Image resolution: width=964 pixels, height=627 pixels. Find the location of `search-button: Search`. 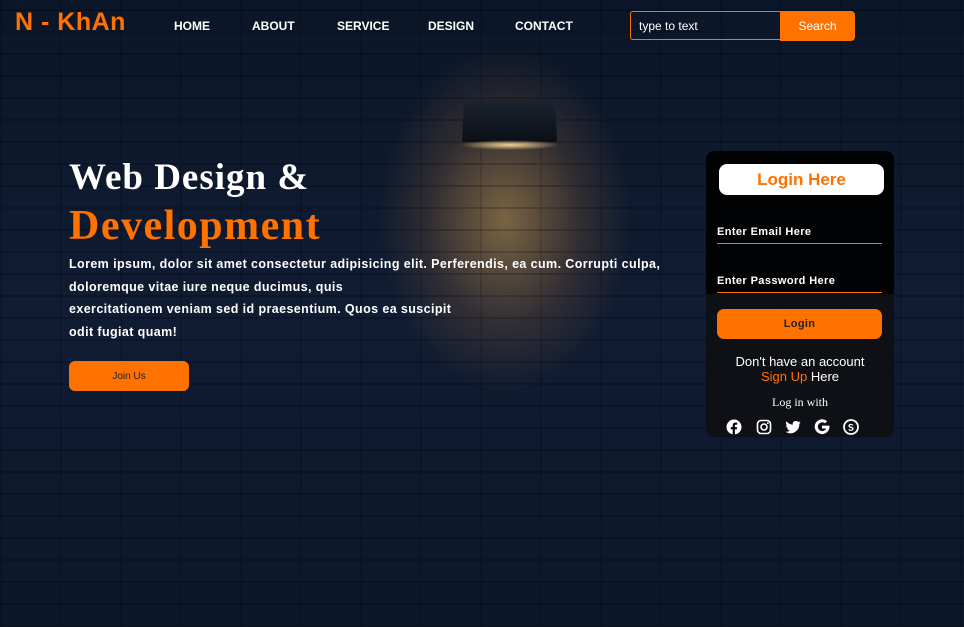

search-button: Search is located at coordinates (817, 26).